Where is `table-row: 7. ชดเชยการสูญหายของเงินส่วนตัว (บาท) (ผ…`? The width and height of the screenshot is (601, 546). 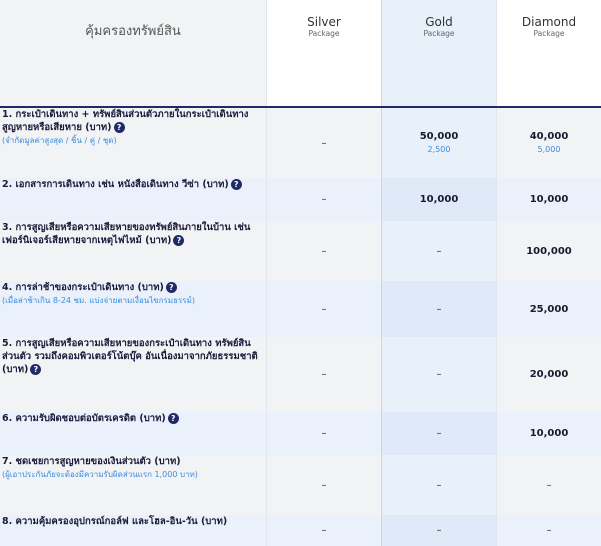
table-row: 7. ชดเชยการสูญหายของเงินส่วนตัว (บาท) (ผ… is located at coordinates (300, 485).